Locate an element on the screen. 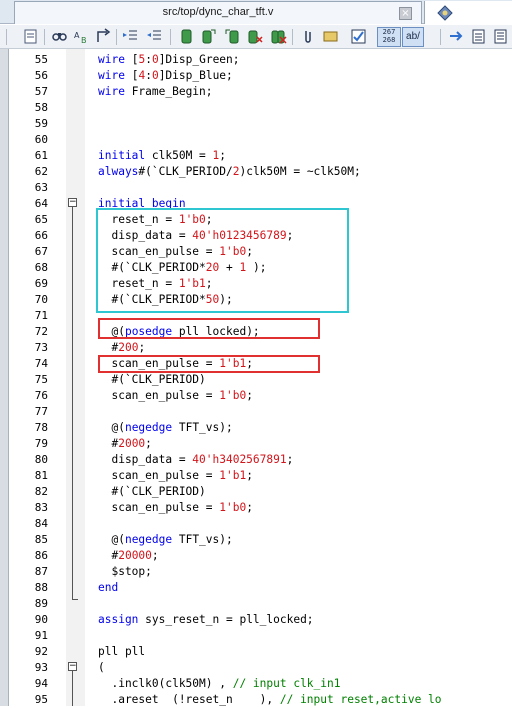  abbr-toggle: ab/ is located at coordinates (413, 37).